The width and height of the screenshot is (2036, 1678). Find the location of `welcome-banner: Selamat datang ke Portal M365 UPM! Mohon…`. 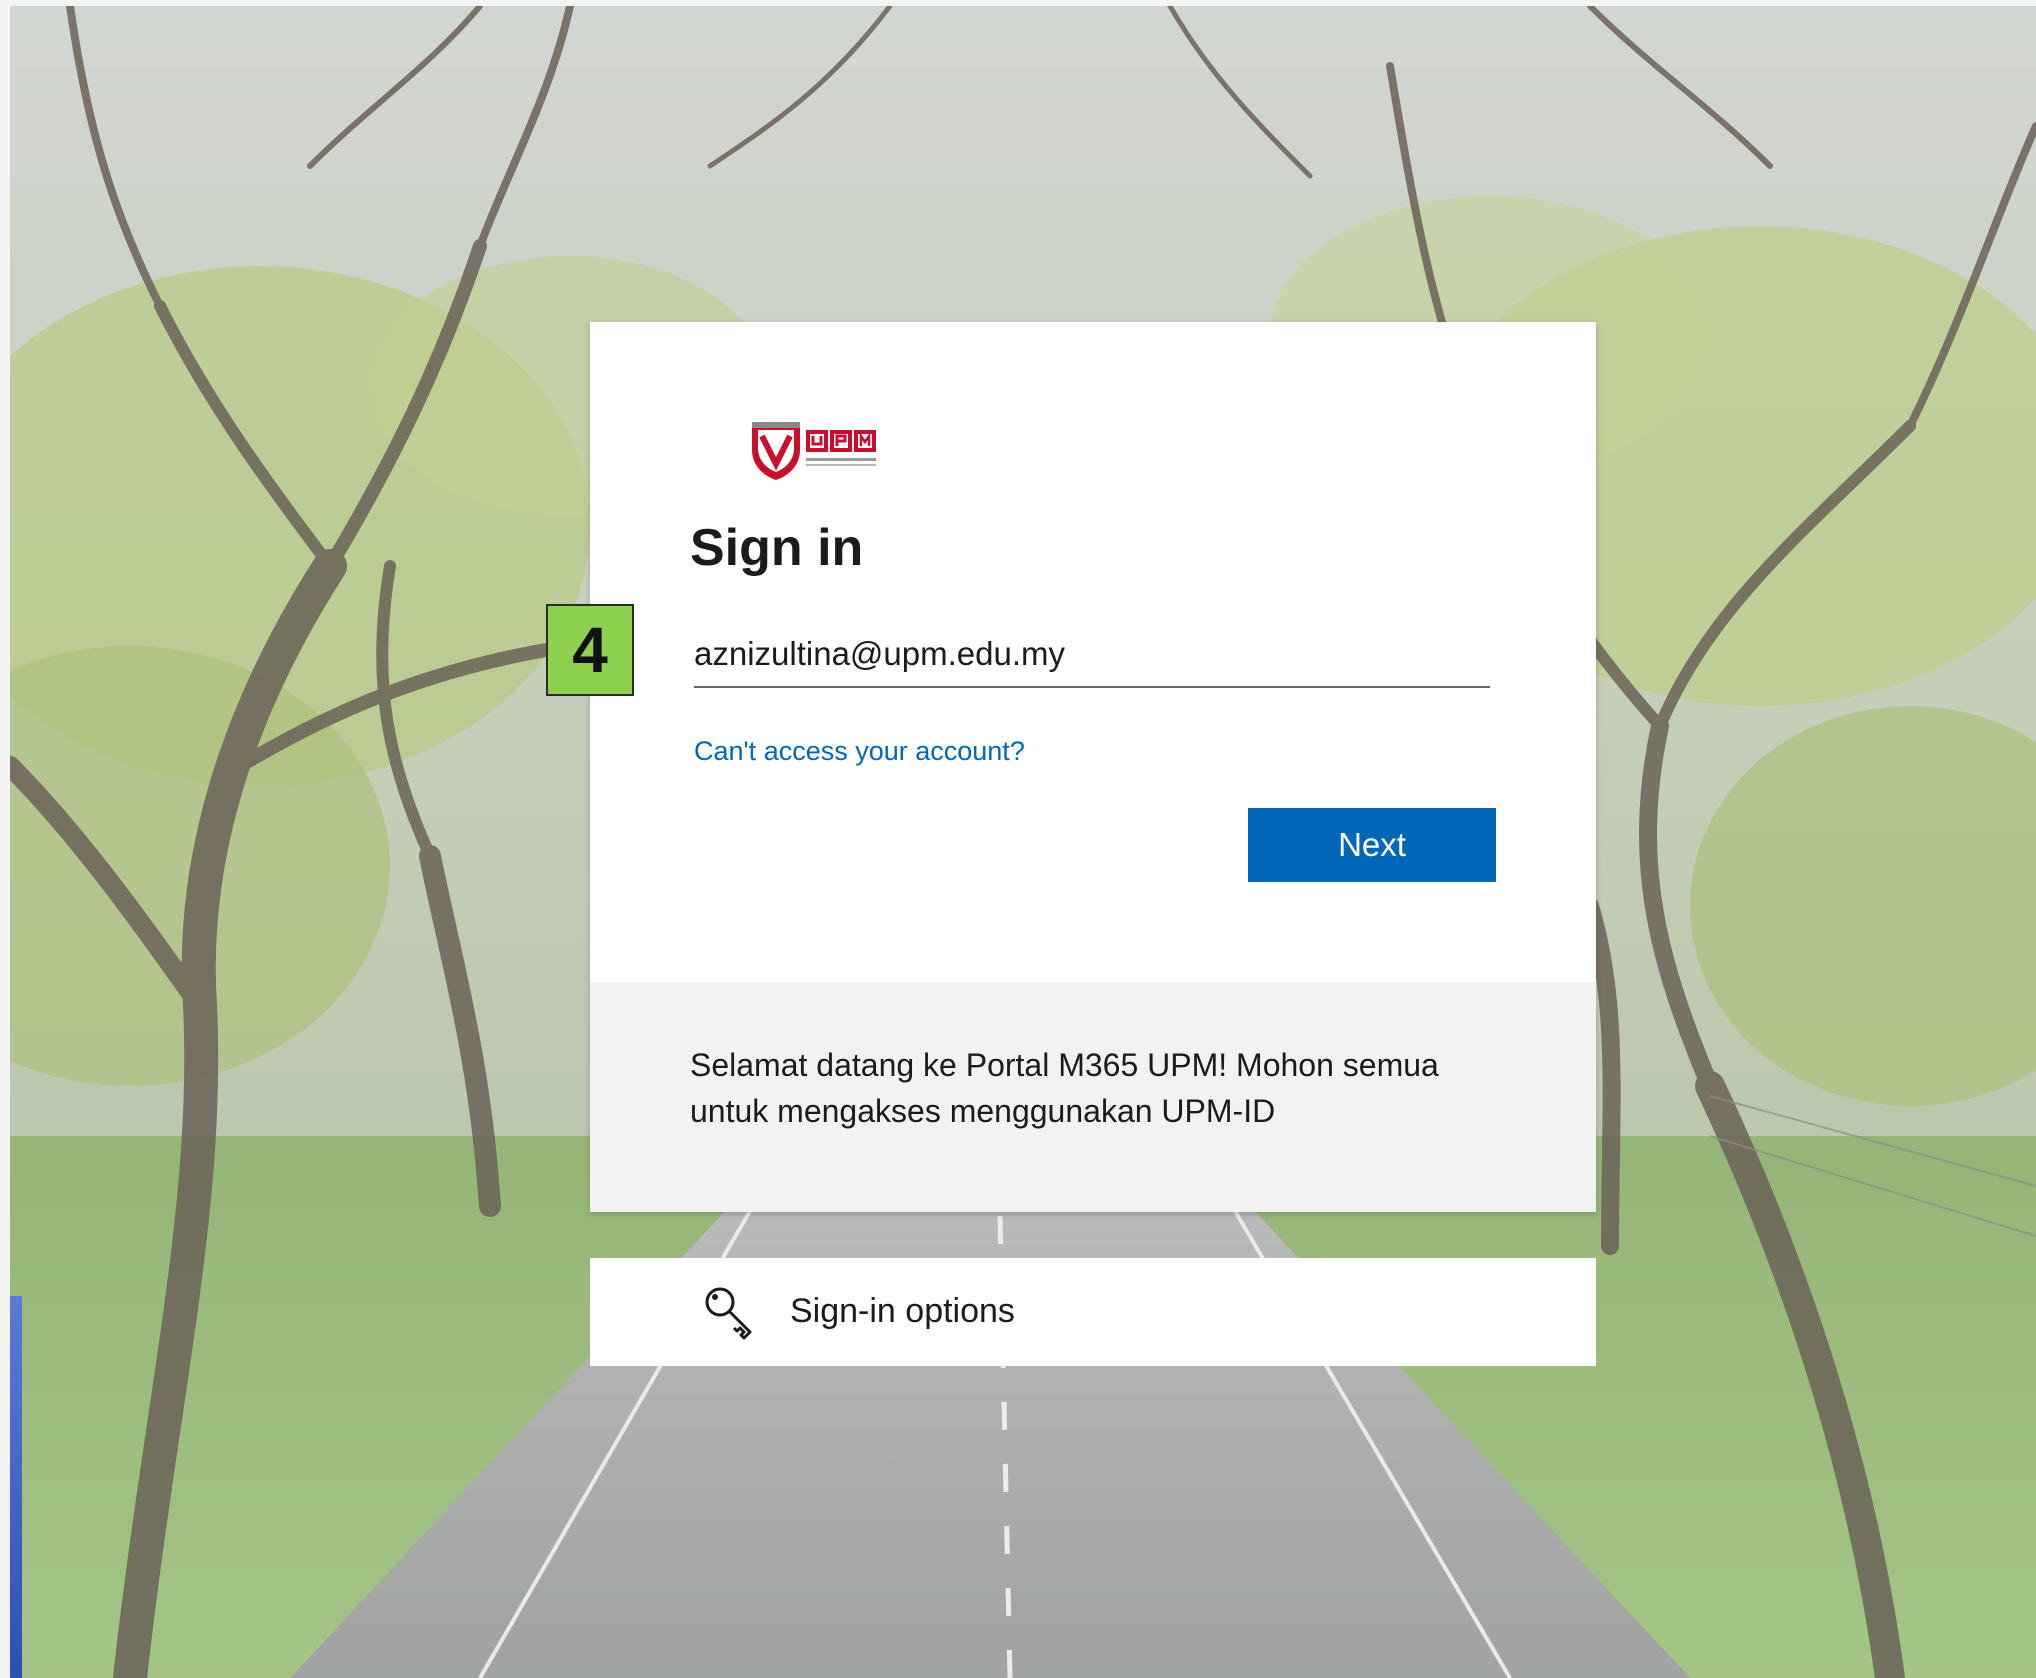

welcome-banner: Selamat datang ke Portal M365 UPM! Mohon… is located at coordinates (1093, 1097).